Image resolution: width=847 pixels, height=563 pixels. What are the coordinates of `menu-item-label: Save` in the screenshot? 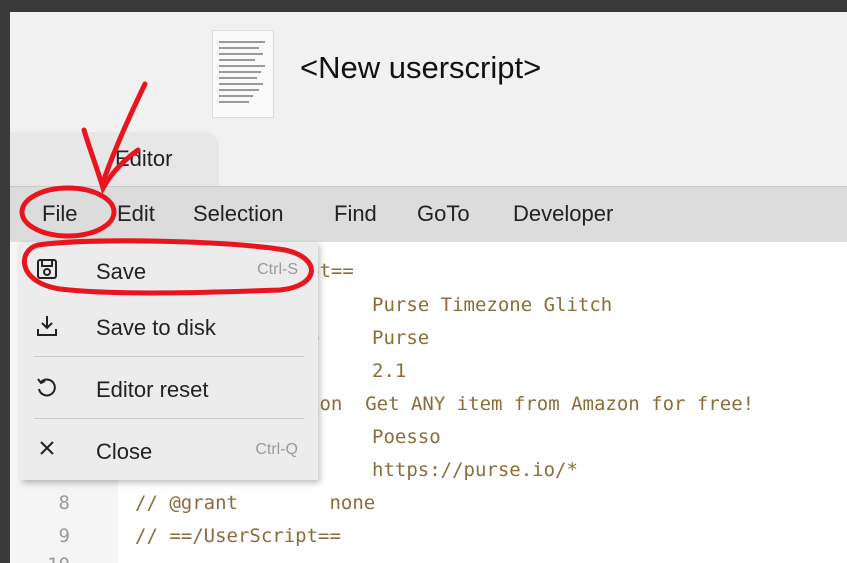 It's located at (121, 271).